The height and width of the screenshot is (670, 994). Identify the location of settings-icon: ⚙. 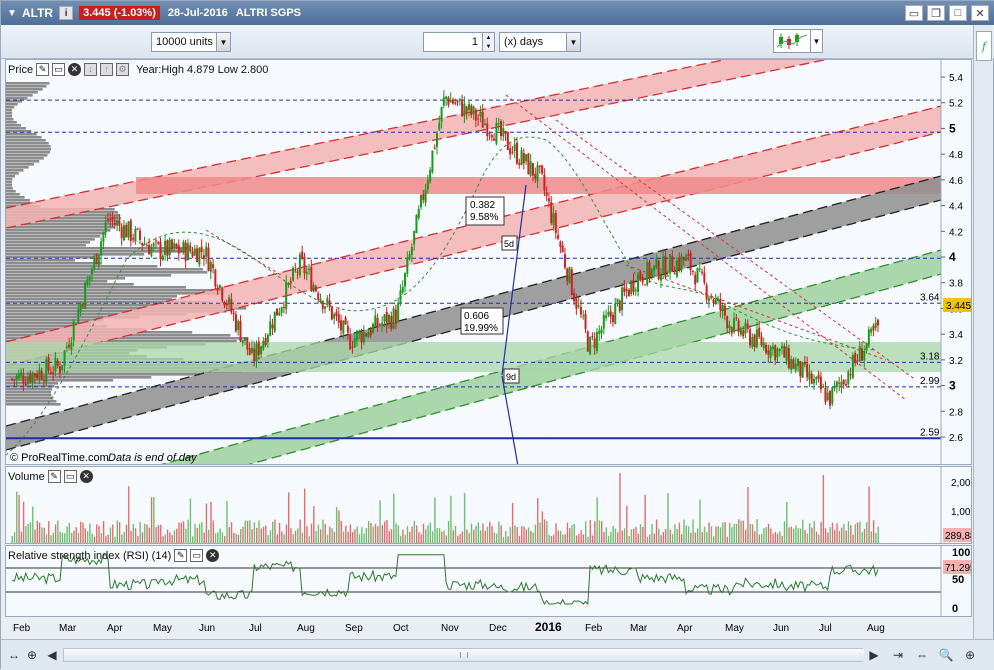
(123, 69).